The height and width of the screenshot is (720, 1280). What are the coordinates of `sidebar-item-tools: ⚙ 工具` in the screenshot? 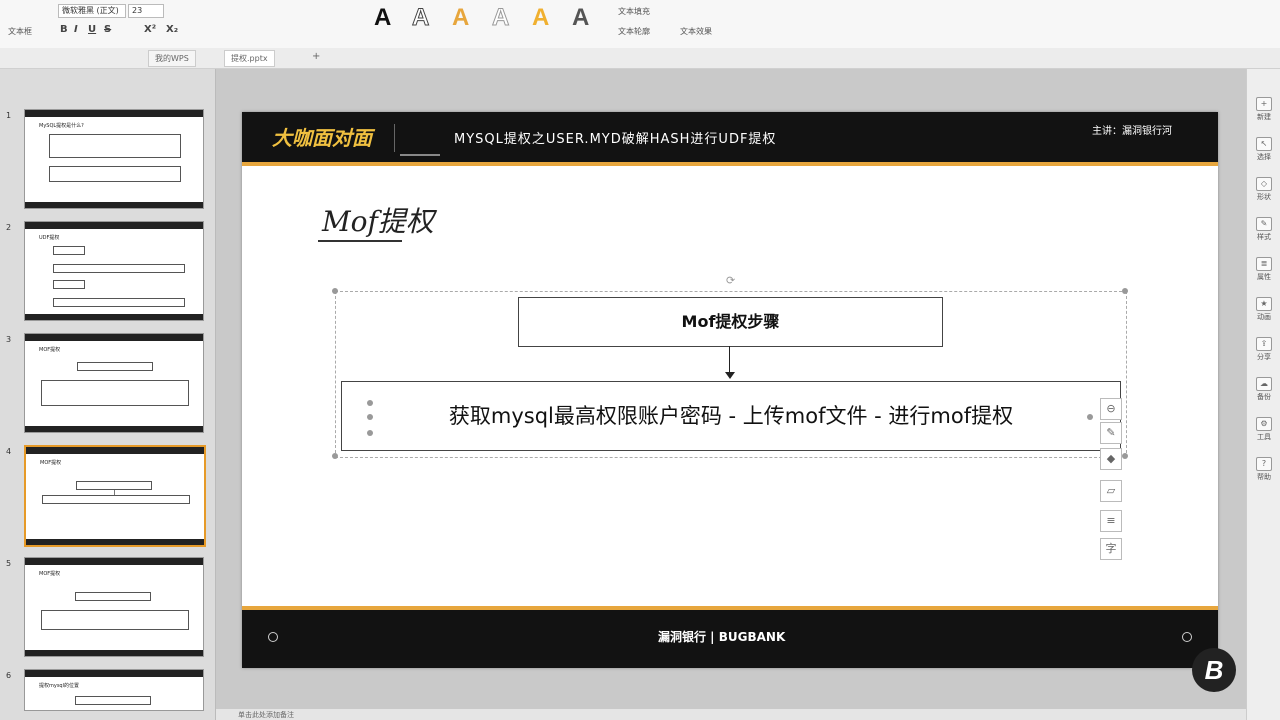 It's located at (1264, 429).